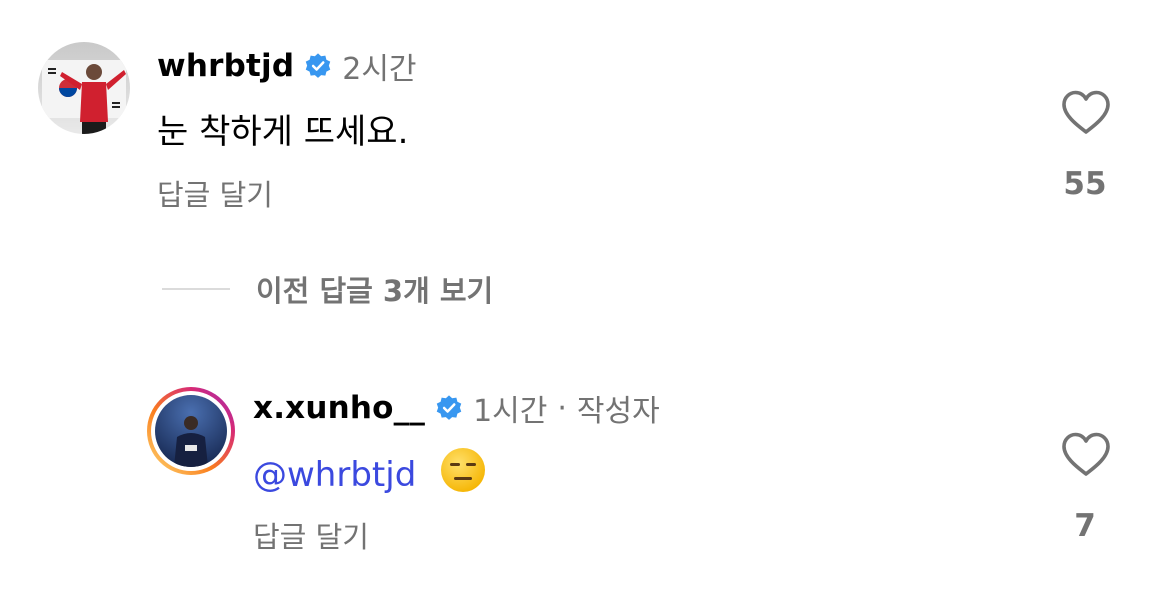  Describe the element at coordinates (618, 411) in the screenshot. I see `author-badge: 작성자` at that location.